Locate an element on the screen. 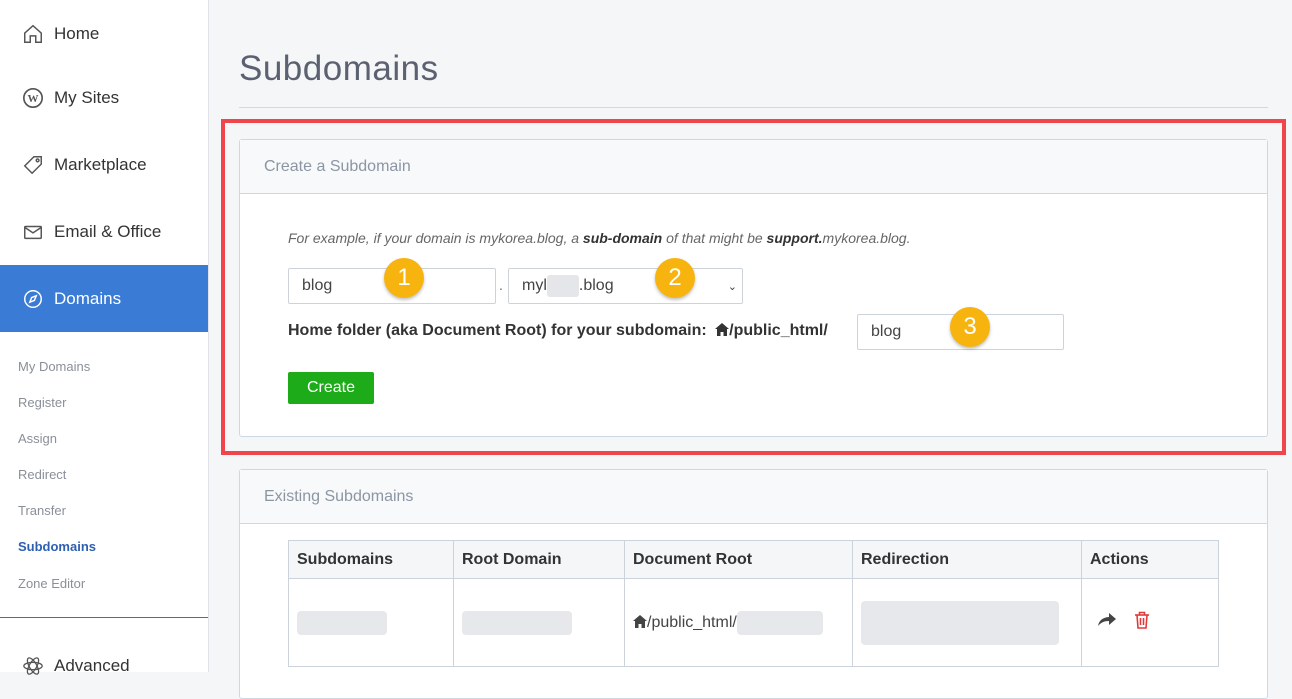  step-badge-3: 3 is located at coordinates (970, 327).